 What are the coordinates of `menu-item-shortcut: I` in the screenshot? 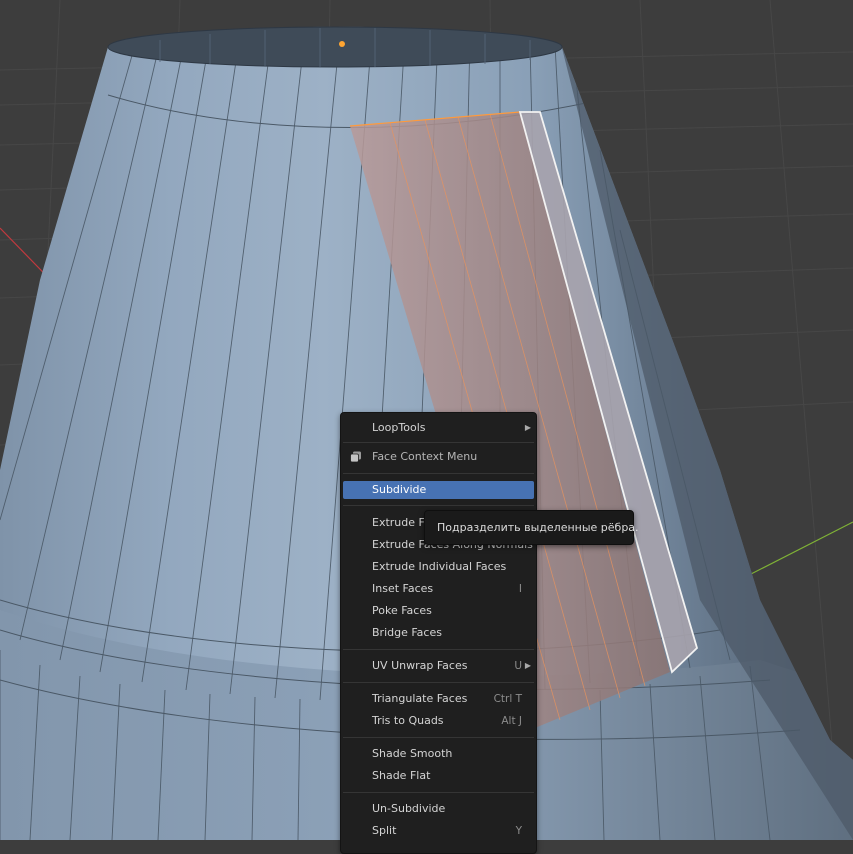 It's located at (520, 589).